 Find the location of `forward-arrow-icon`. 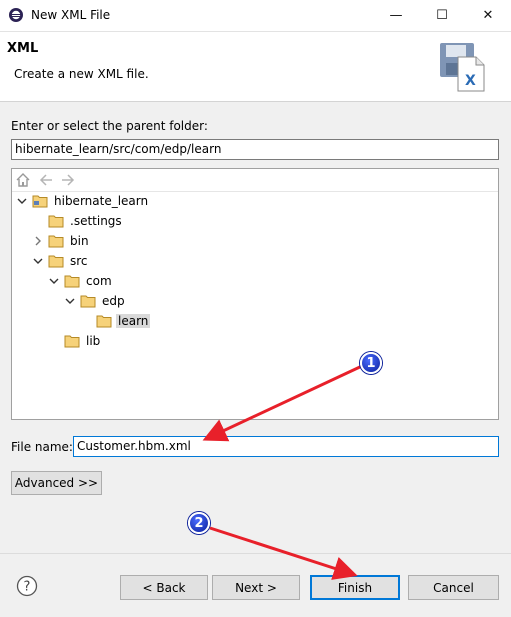

forward-arrow-icon is located at coordinates (68, 180).